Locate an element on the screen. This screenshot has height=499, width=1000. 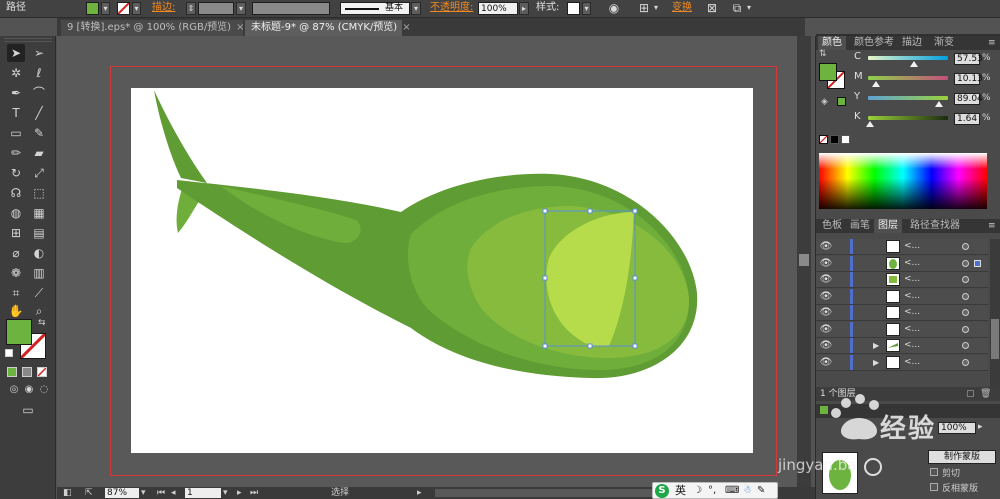
pencil-icon: ✏ is located at coordinates (16, 153).